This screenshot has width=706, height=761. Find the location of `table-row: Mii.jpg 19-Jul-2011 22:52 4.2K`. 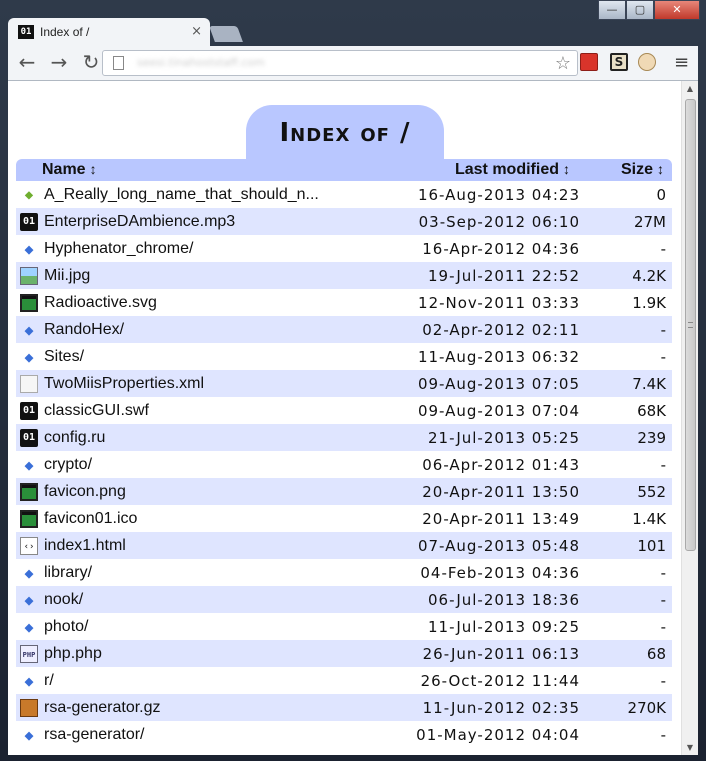

table-row: Mii.jpg 19-Jul-2011 22:52 4.2K is located at coordinates (344, 275).